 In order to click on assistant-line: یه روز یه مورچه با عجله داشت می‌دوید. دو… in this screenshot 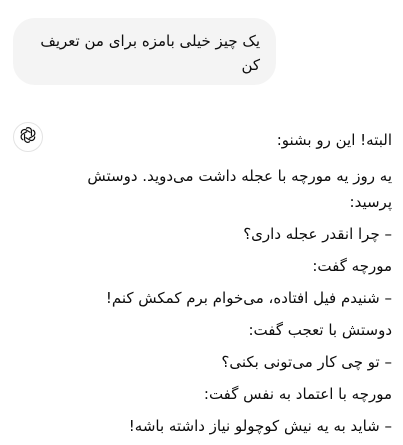, I will do `click(239, 189)`.